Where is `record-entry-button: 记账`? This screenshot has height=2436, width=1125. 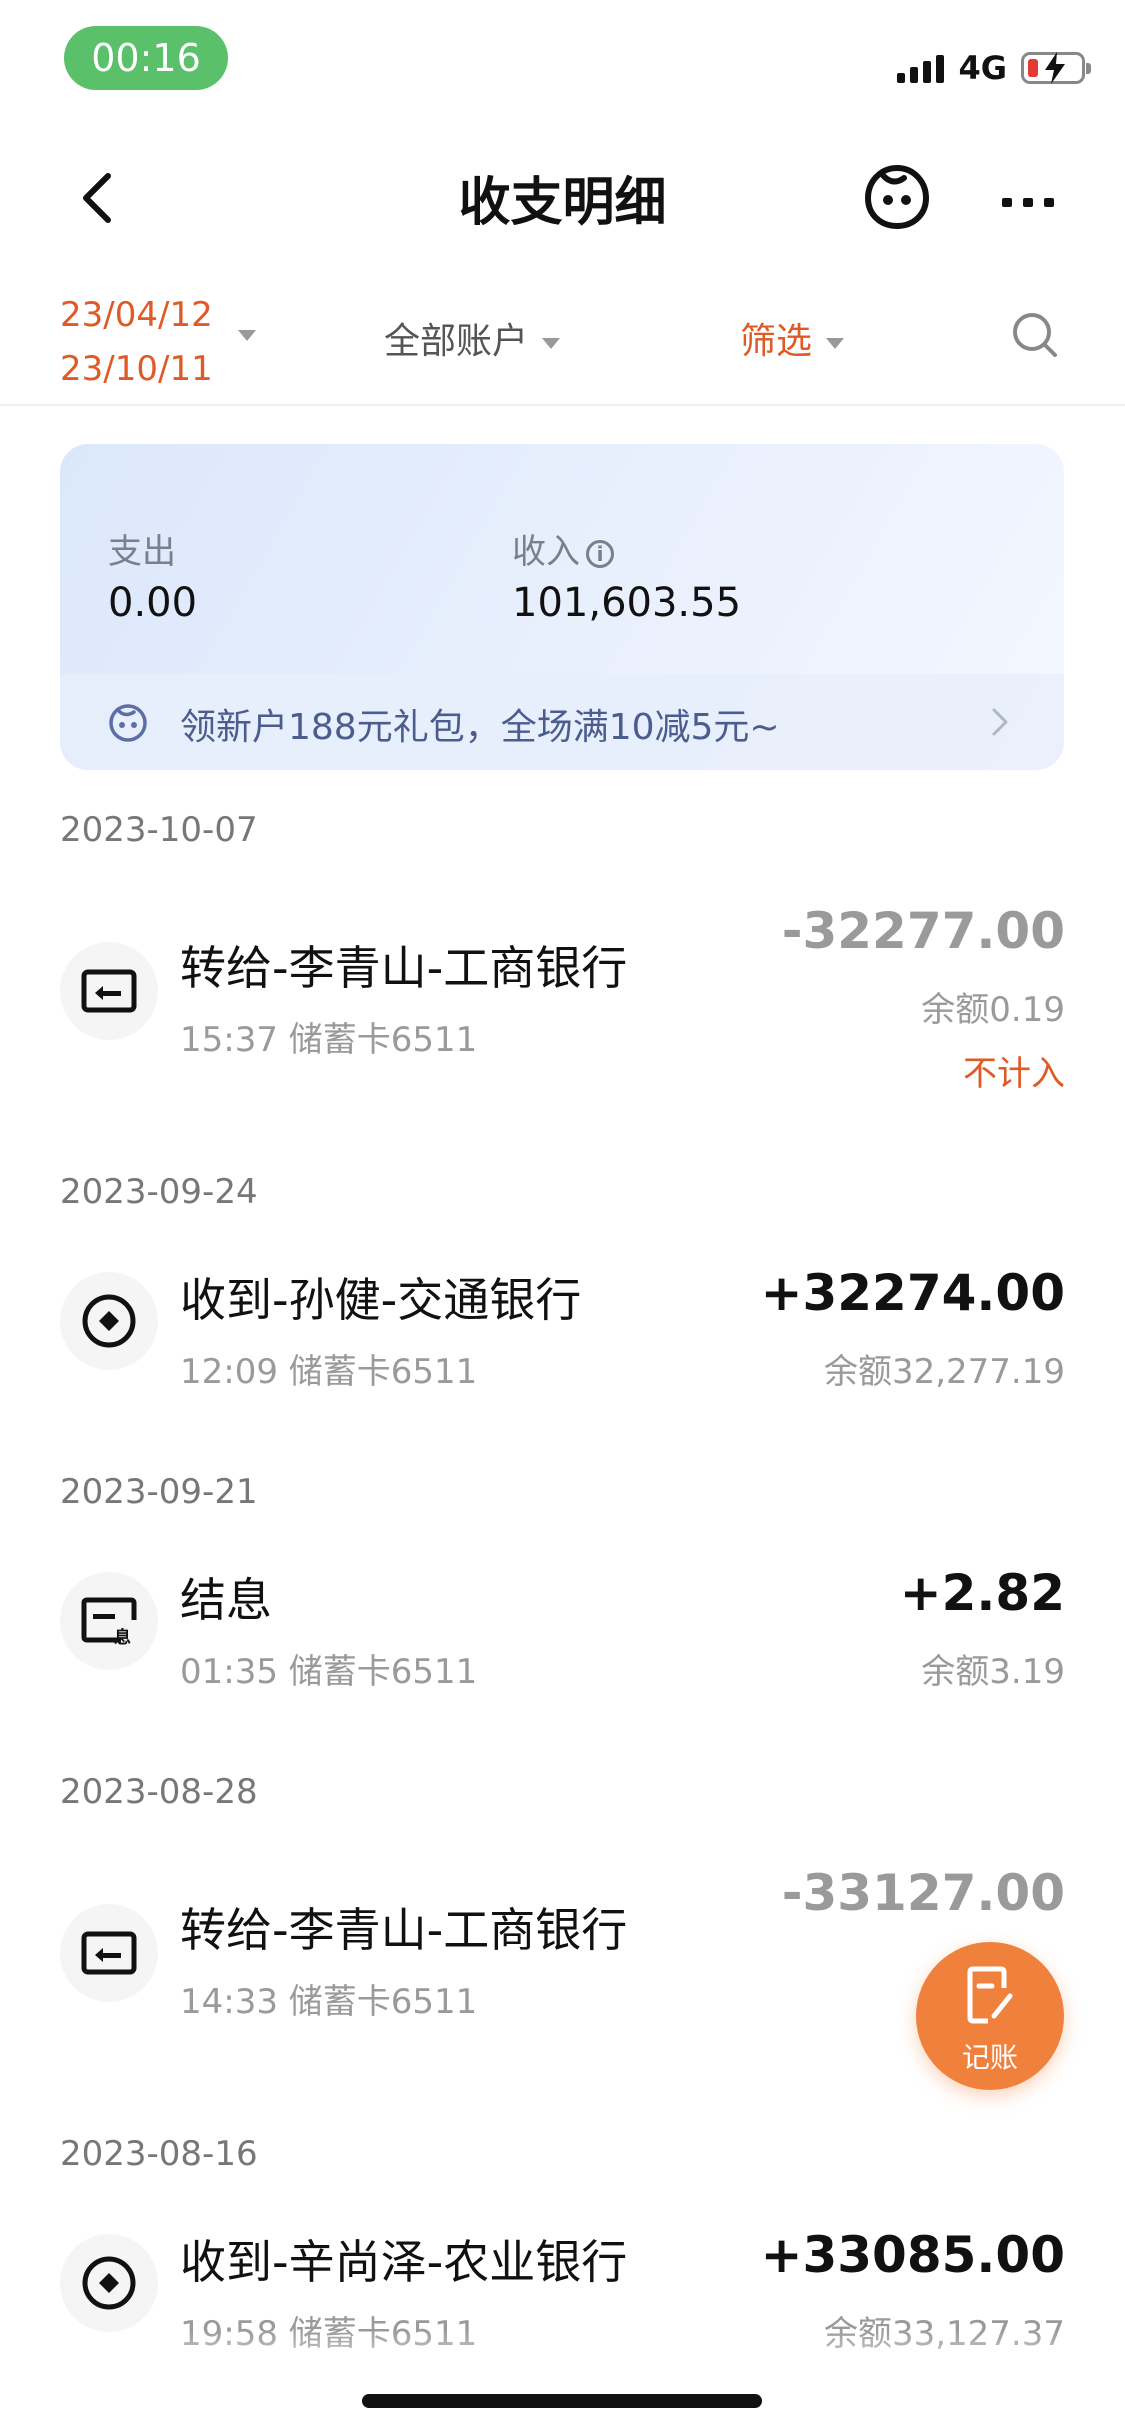 record-entry-button: 记账 is located at coordinates (990, 2016).